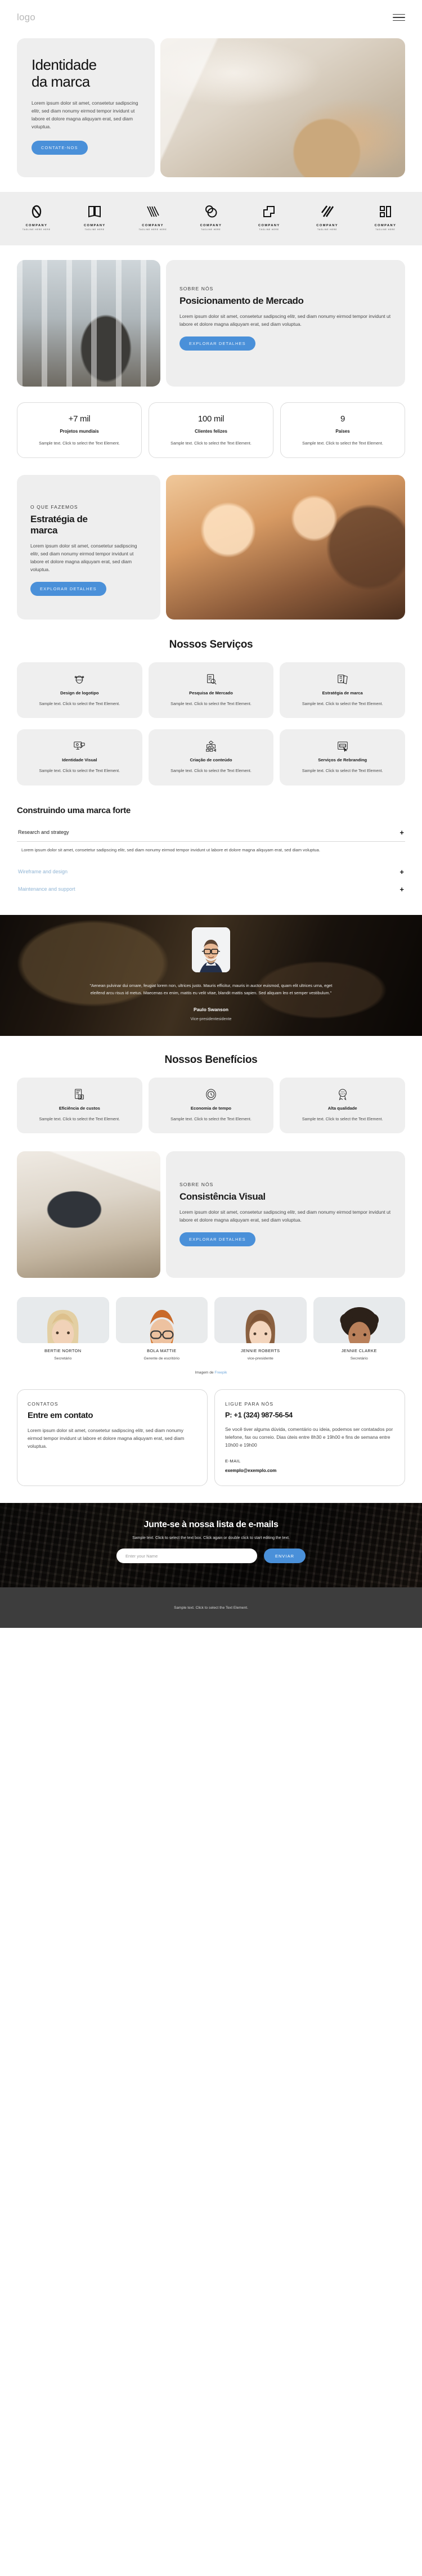  Describe the element at coordinates (211, 1368) in the screenshot. I see `image-credit: Imagem de Freepik` at that location.